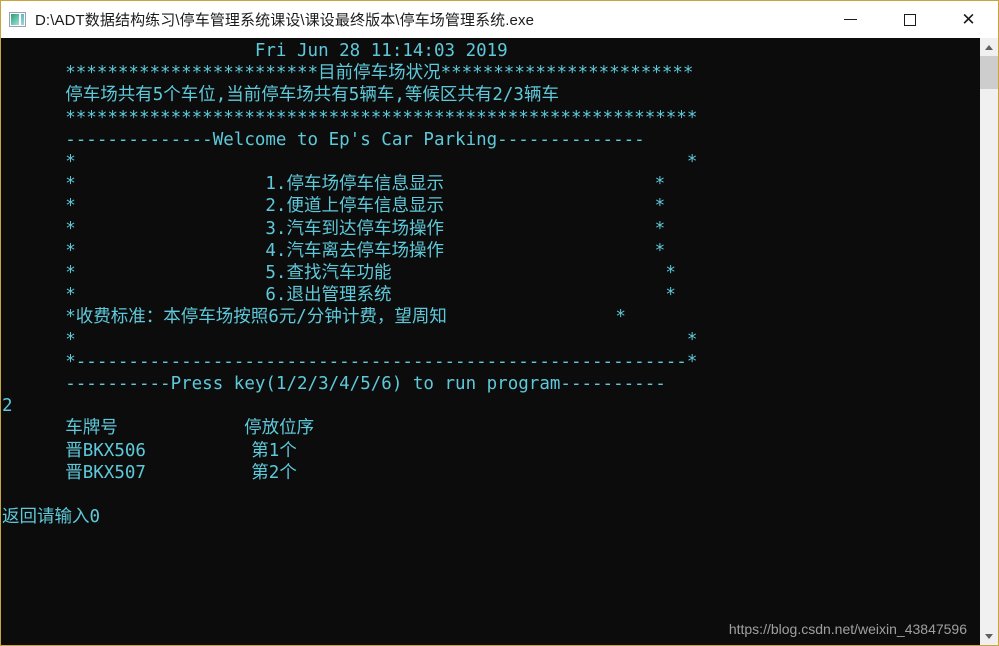  Describe the element at coordinates (989, 72) in the screenshot. I see `scrollbar-thumb` at that location.